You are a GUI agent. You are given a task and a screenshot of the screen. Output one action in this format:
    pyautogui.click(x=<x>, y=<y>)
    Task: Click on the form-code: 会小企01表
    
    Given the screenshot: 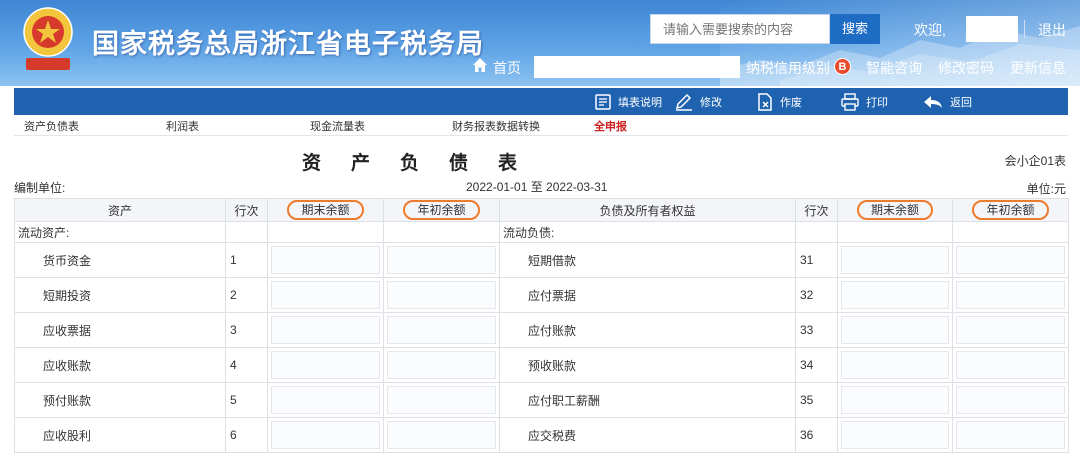 What is the action you would take?
    pyautogui.click(x=1035, y=161)
    